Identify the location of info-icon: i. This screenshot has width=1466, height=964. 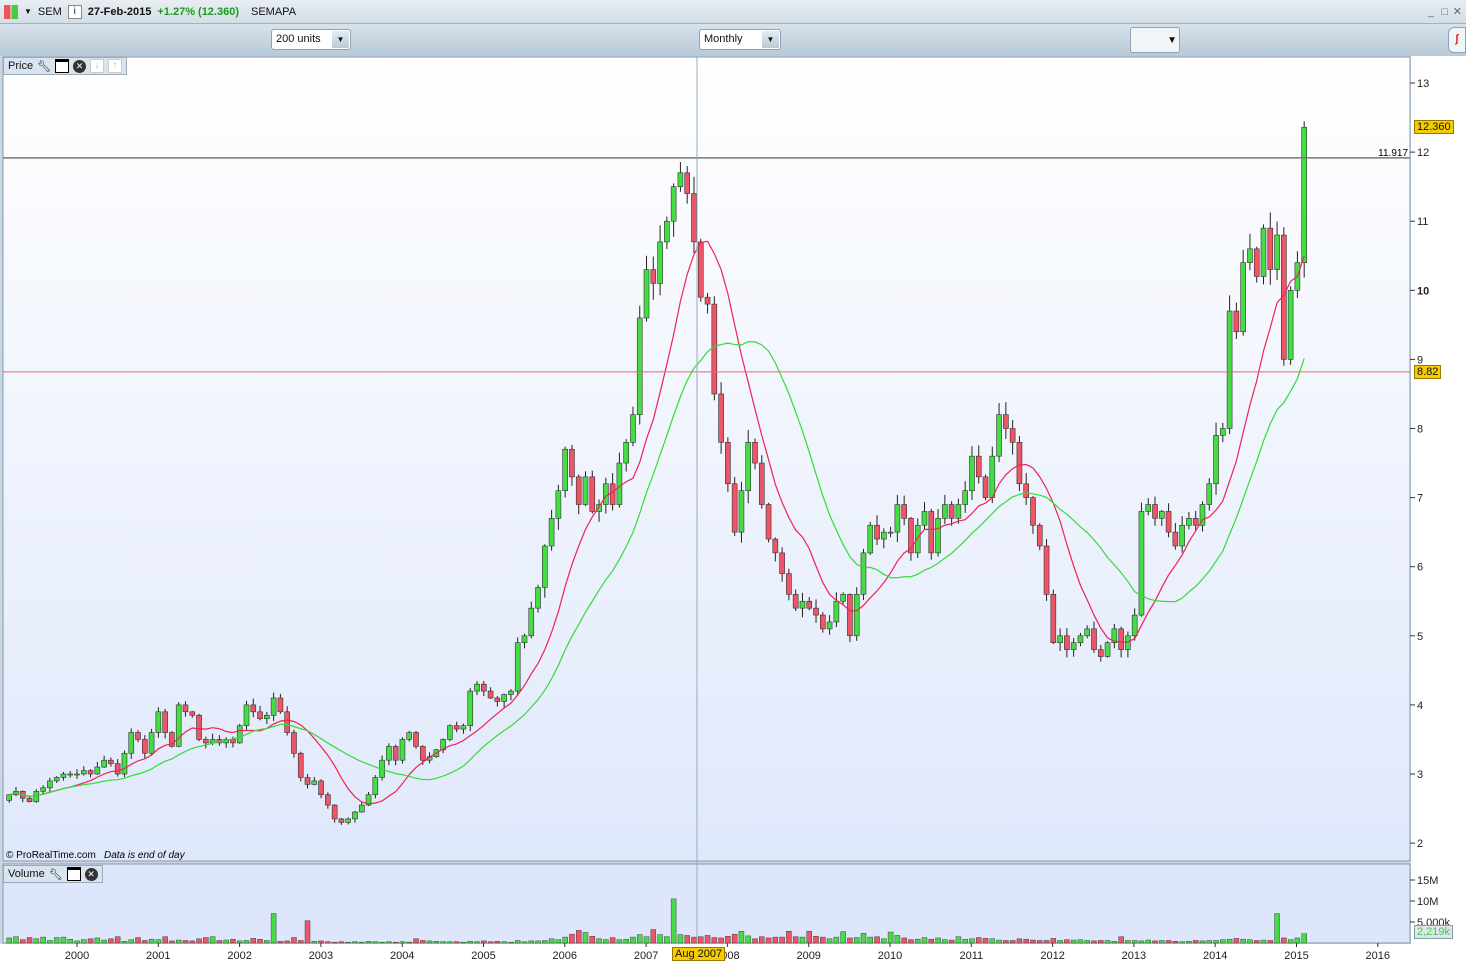
(74, 11).